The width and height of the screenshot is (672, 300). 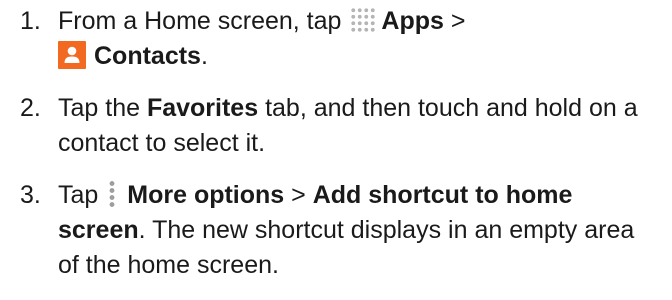 What do you see at coordinates (30, 195) in the screenshot?
I see `step-number: 3.` at bounding box center [30, 195].